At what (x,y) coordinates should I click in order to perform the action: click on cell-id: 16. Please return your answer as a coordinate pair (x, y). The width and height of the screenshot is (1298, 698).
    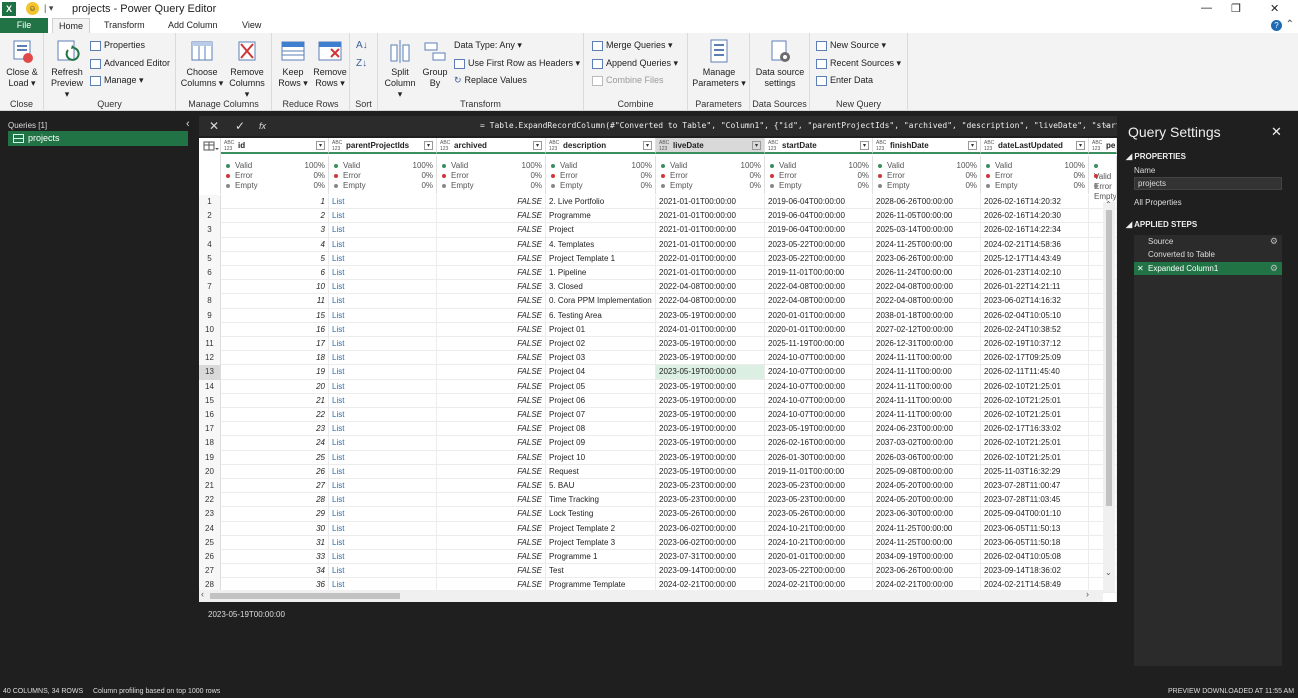
    Looking at the image, I should click on (275, 329).